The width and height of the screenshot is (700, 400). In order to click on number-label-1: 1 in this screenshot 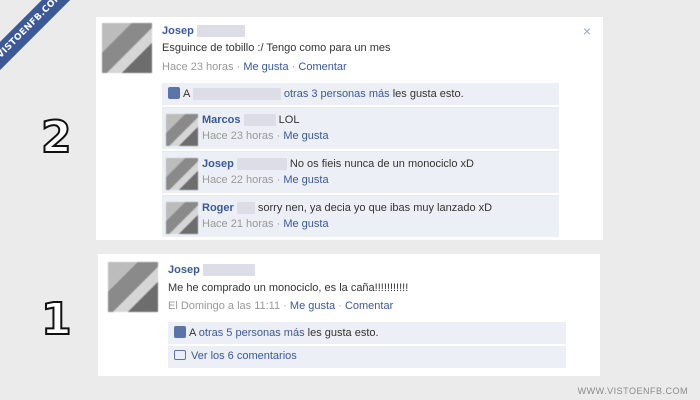, I will do `click(56, 319)`.